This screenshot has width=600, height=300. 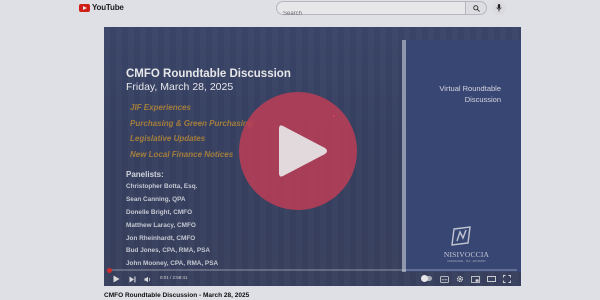 What do you see at coordinates (466, 261) in the screenshot?
I see `firm-tagline: ASSURANCE · TAX · ADVISORY` at bounding box center [466, 261].